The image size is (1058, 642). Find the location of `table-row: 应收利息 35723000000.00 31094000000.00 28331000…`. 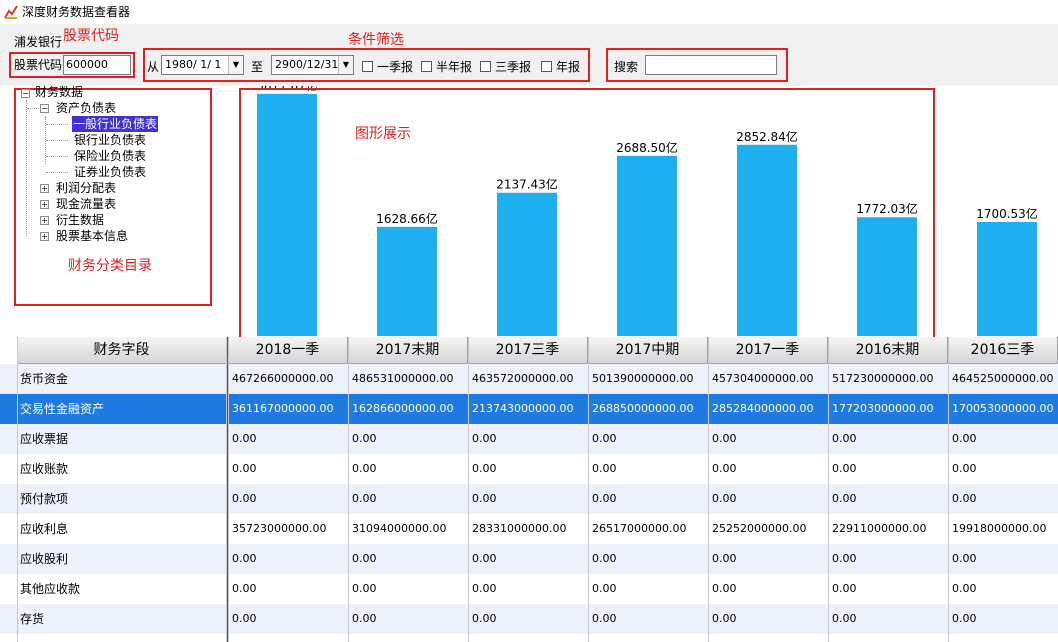

table-row: 应收利息 35723000000.00 31094000000.00 28331000… is located at coordinates (529, 529).